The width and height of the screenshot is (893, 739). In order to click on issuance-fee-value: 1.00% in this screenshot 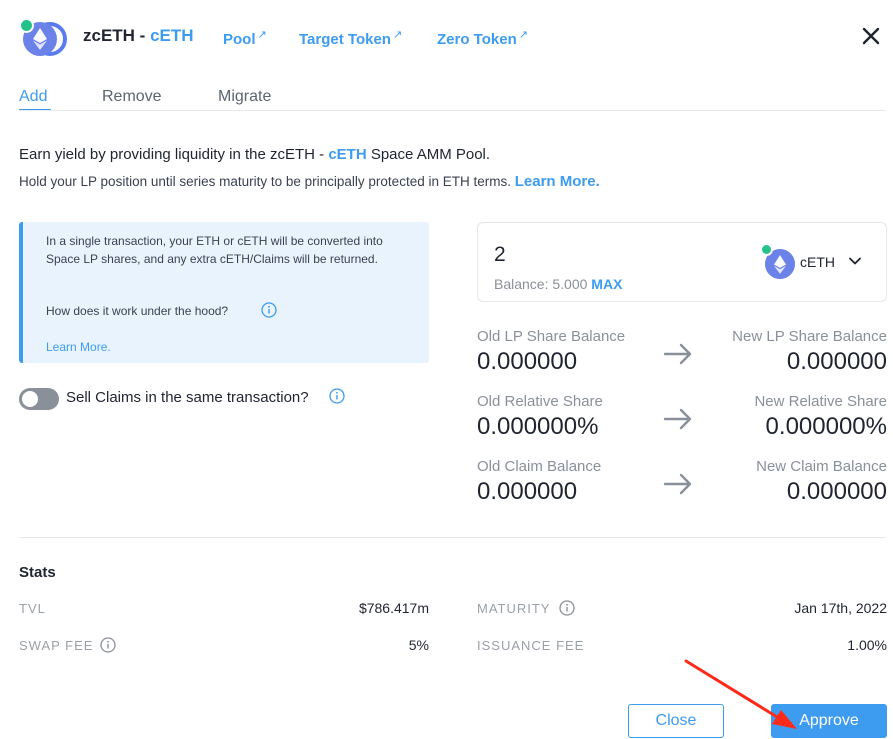, I will do `click(867, 645)`.